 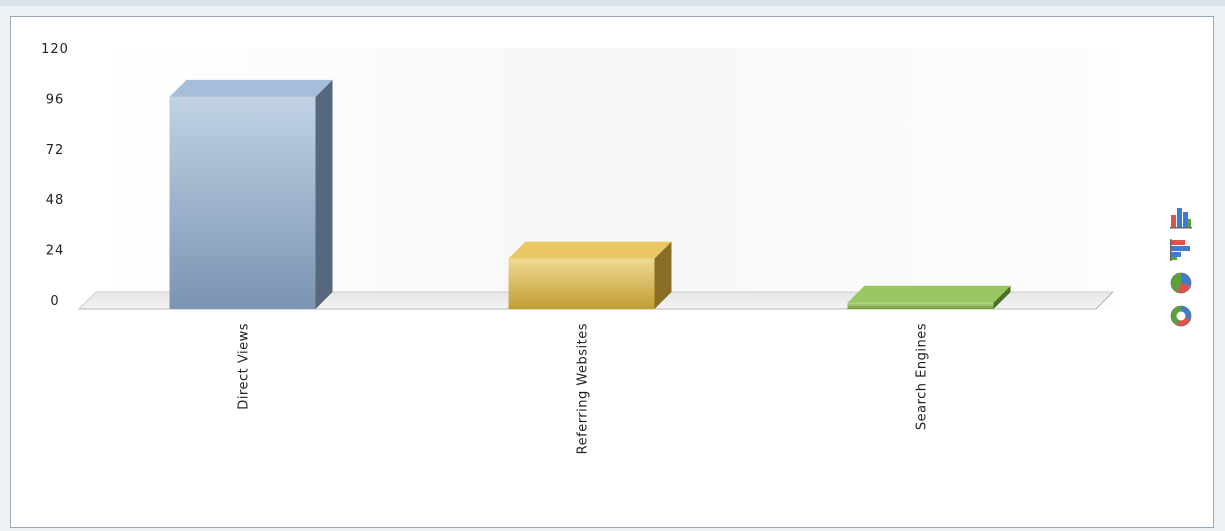 What do you see at coordinates (324, 194) in the screenshot?
I see `bar-side` at bounding box center [324, 194].